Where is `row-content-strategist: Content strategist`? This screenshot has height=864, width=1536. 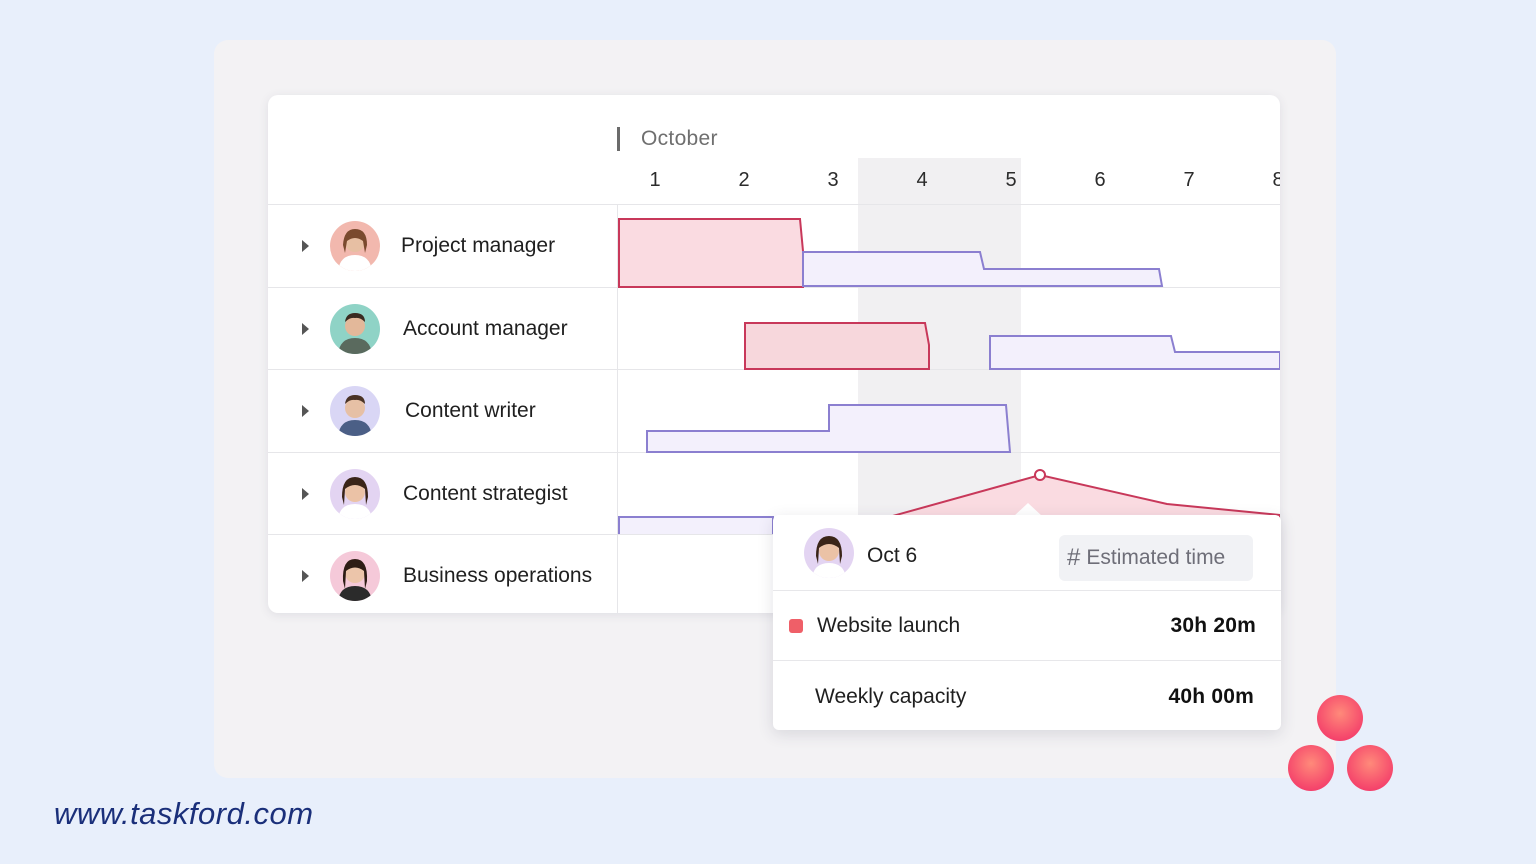
row-content-strategist: Content strategist is located at coordinates (442, 494).